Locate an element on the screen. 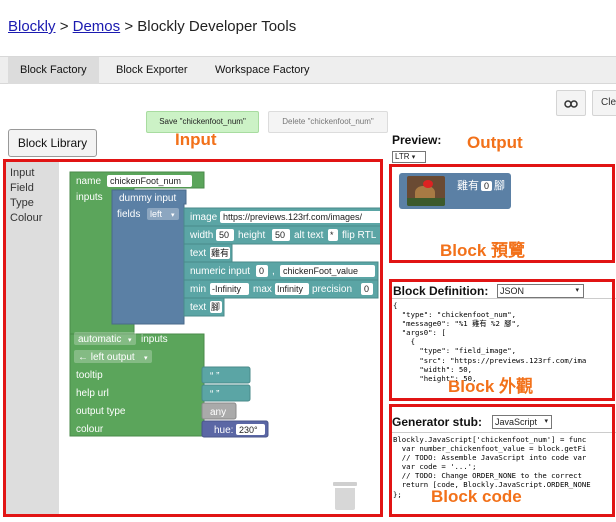 The image size is (616, 522). inputs-inline-value: automatic is located at coordinates (99, 339).